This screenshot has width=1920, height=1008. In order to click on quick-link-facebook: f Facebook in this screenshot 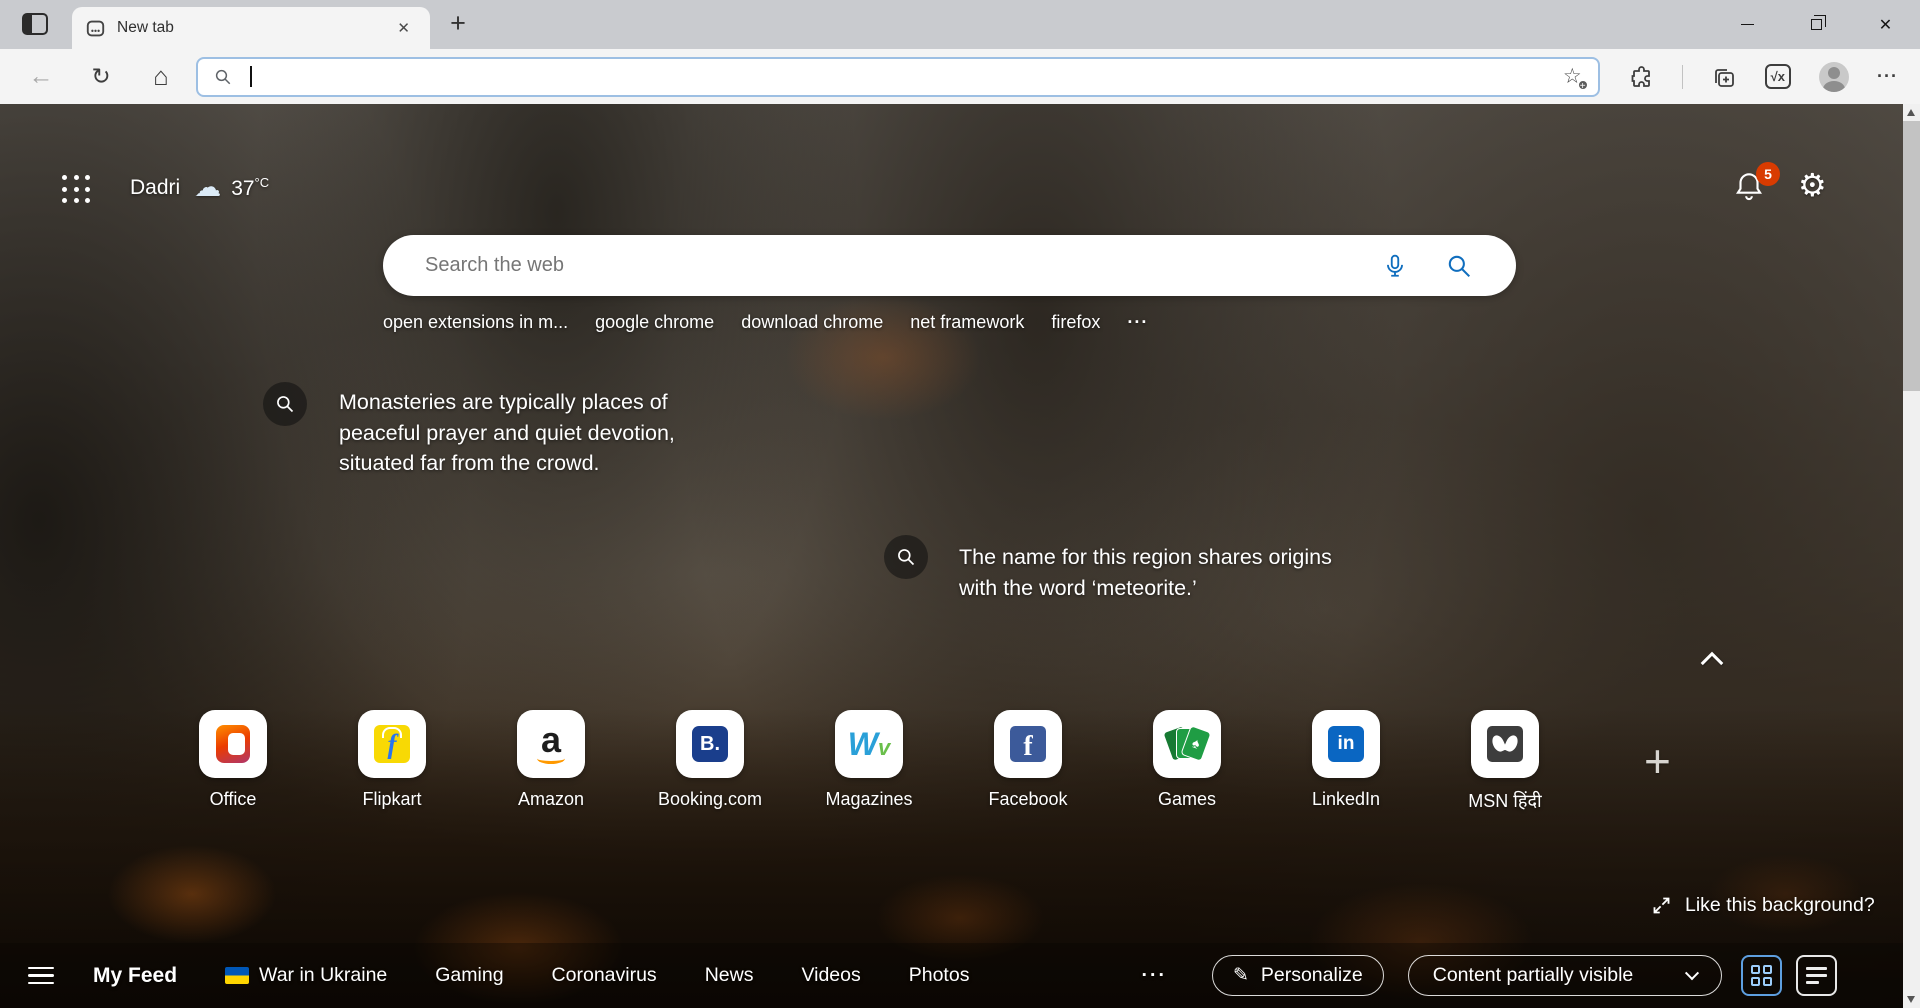, I will do `click(1028, 761)`.